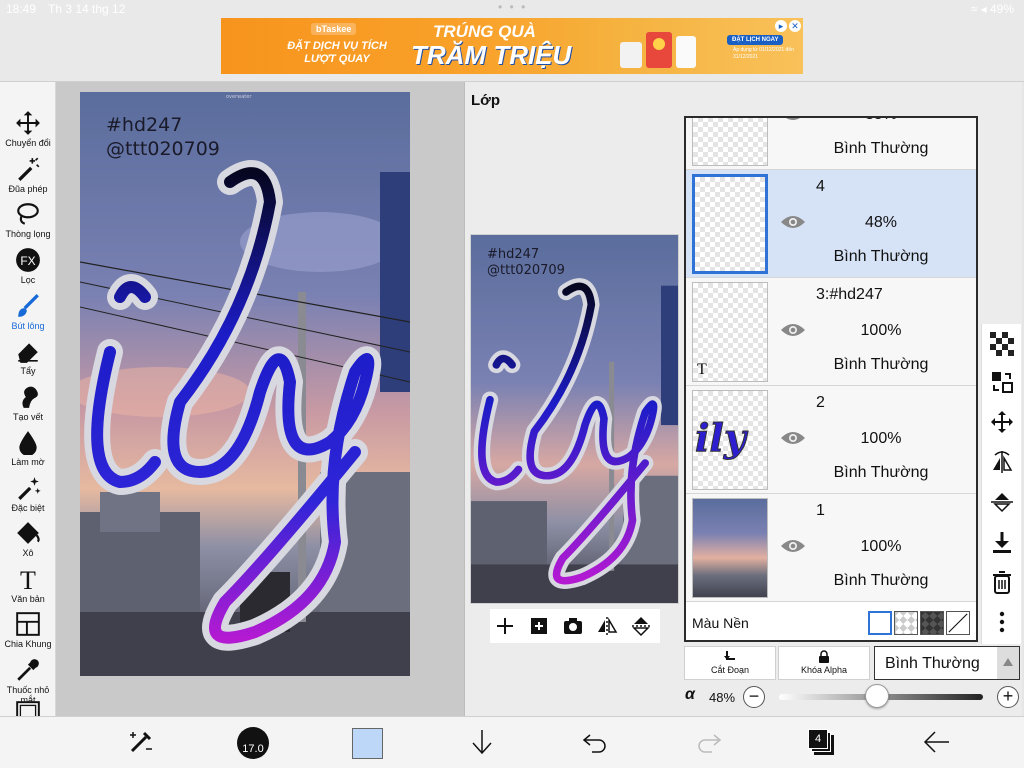  I want to click on alpha-slider, so click(881, 696).